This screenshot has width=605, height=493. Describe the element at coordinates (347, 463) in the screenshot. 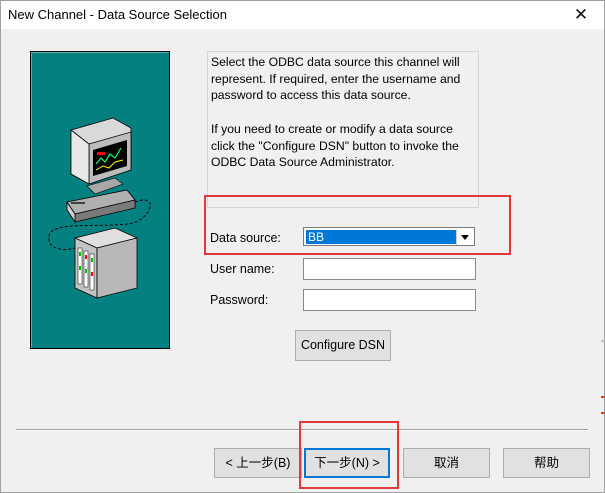

I see `next-button: 下一步(N) >` at that location.